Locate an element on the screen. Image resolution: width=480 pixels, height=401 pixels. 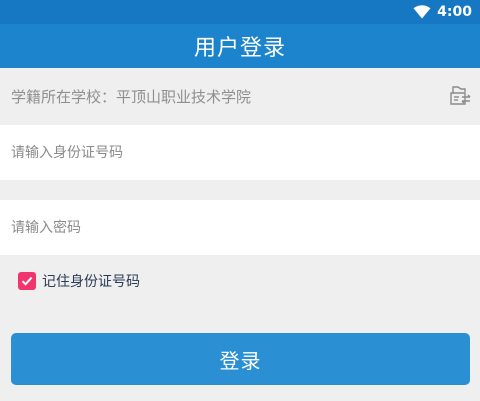
wifi-icon is located at coordinates (422, 12).